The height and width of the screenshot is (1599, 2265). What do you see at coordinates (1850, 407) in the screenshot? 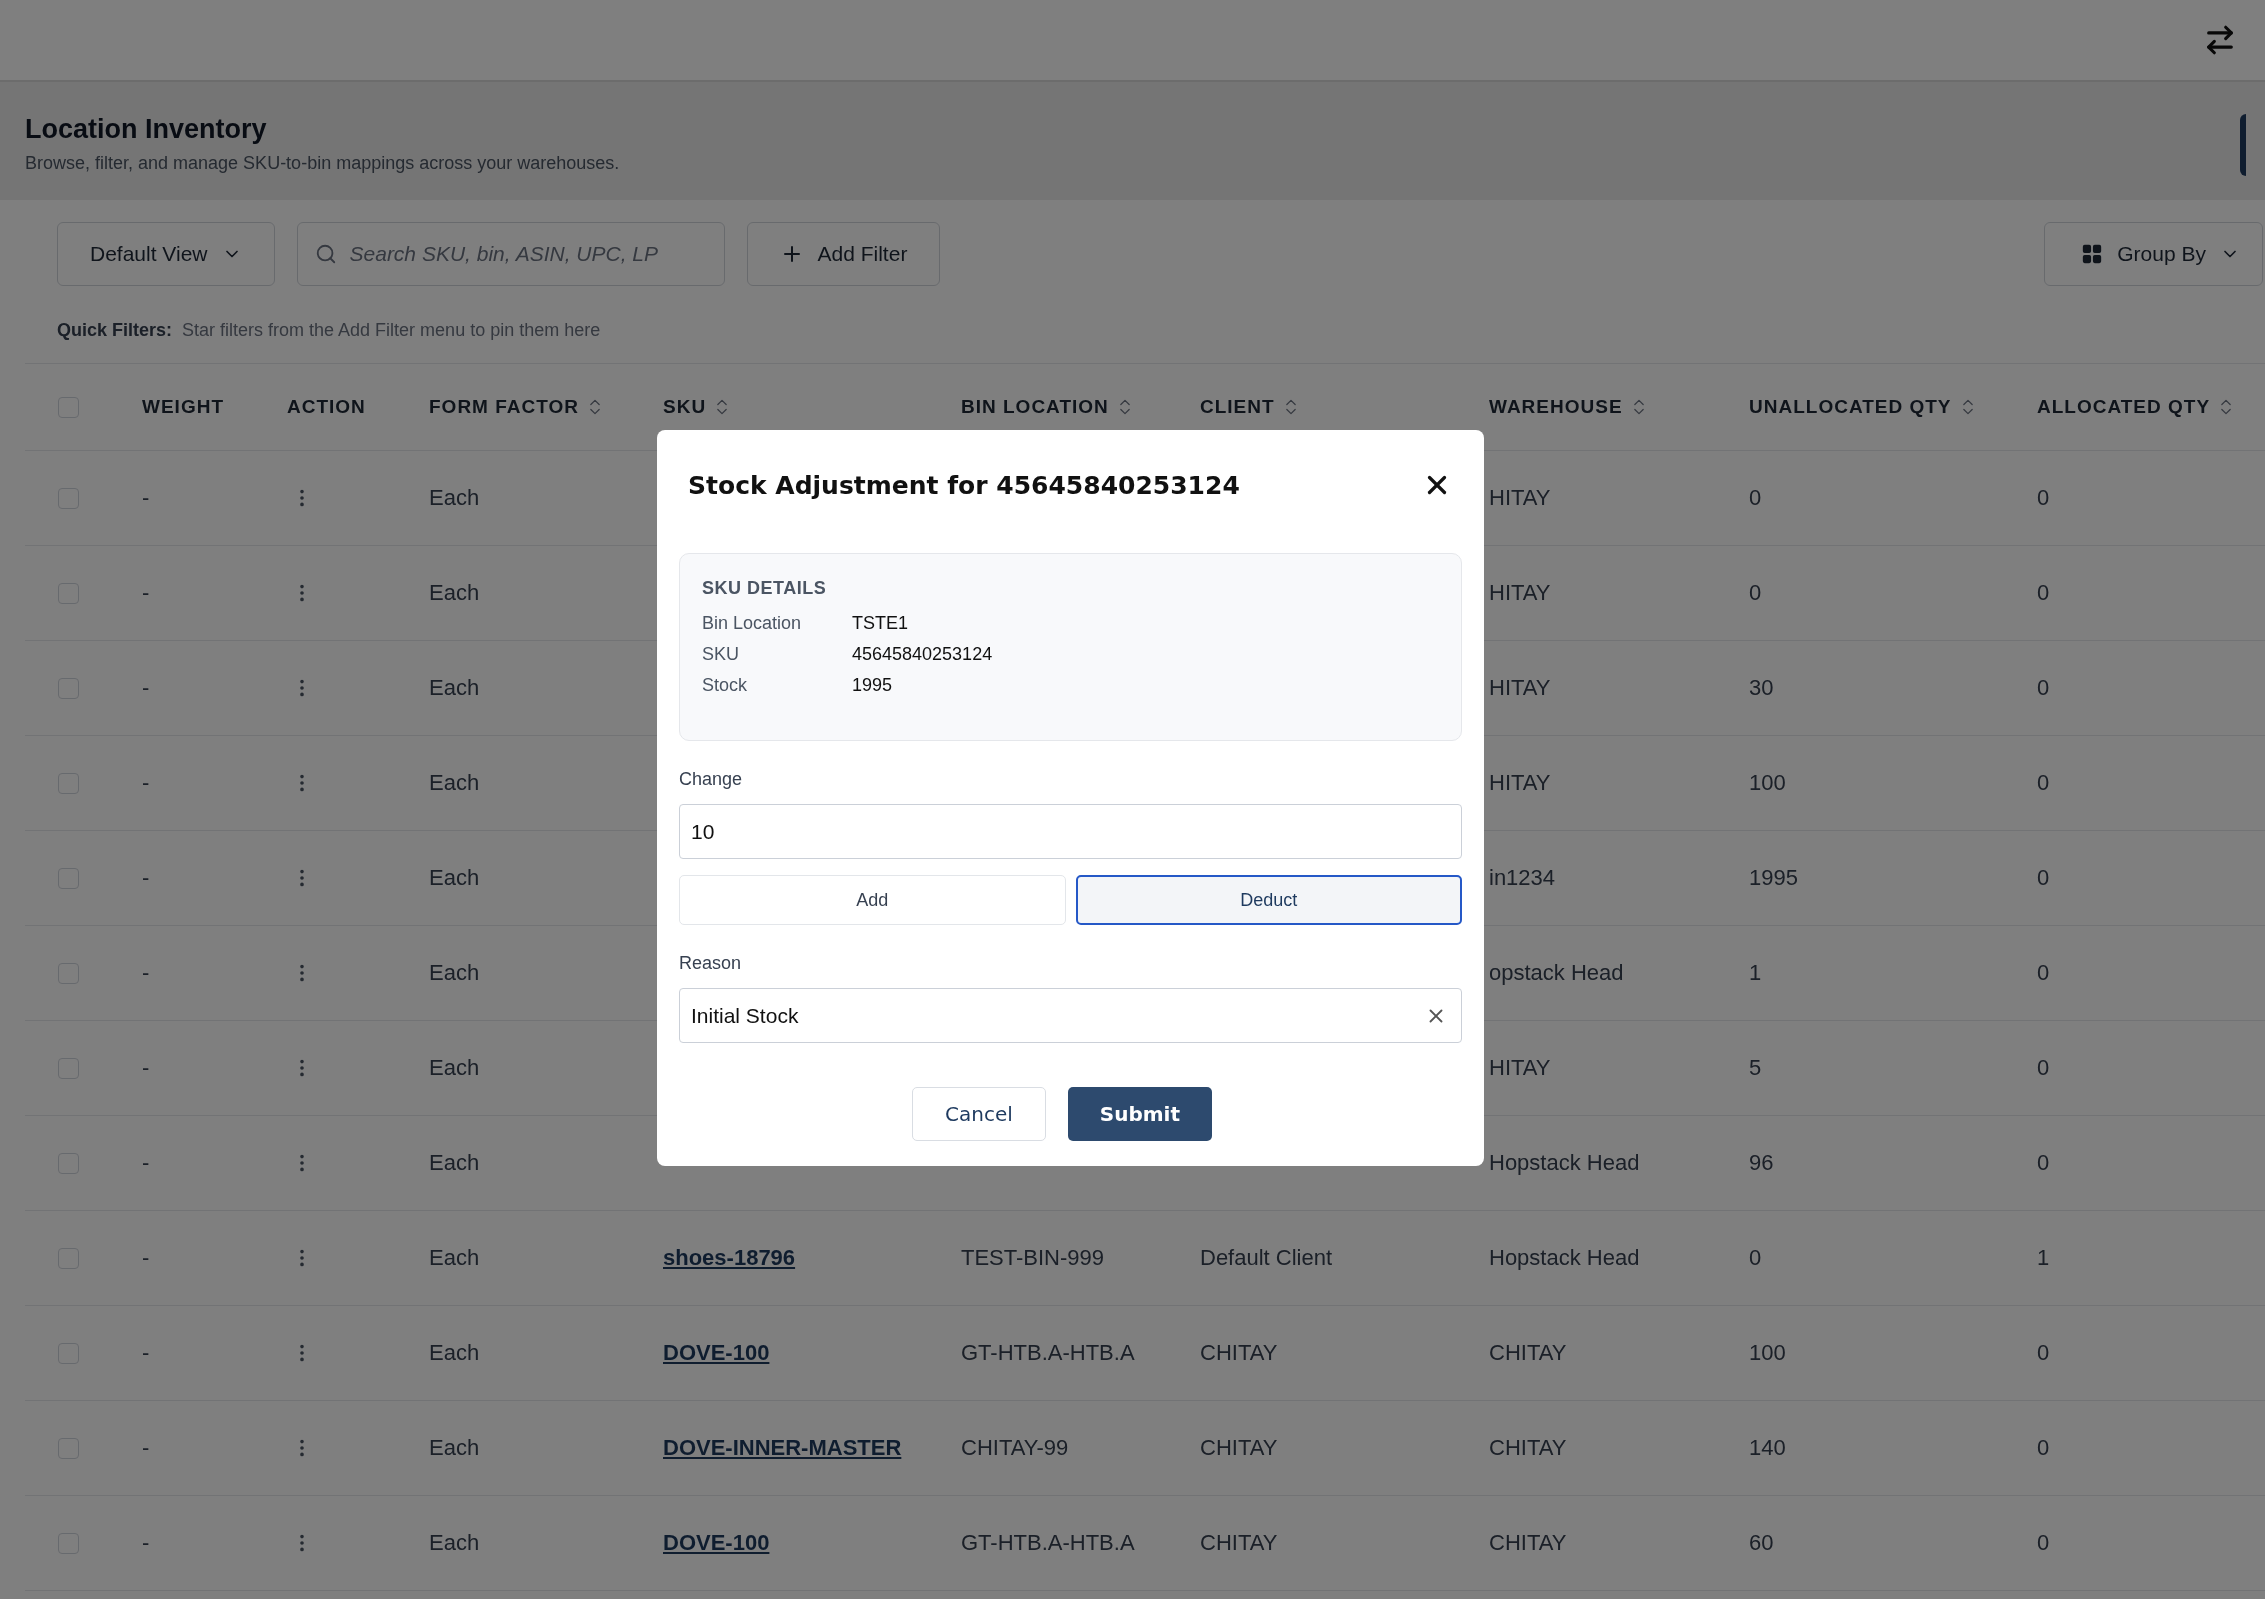
I see `column-header: UNALLOCATED QTY` at bounding box center [1850, 407].